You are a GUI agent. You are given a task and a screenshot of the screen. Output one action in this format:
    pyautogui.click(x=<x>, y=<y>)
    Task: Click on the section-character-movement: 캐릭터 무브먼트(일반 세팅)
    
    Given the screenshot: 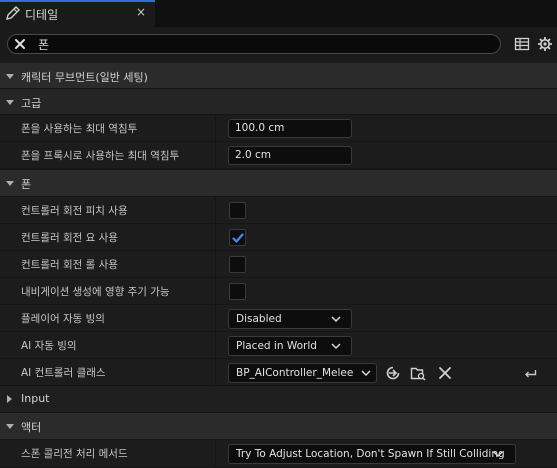 What is the action you would take?
    pyautogui.click(x=278, y=76)
    